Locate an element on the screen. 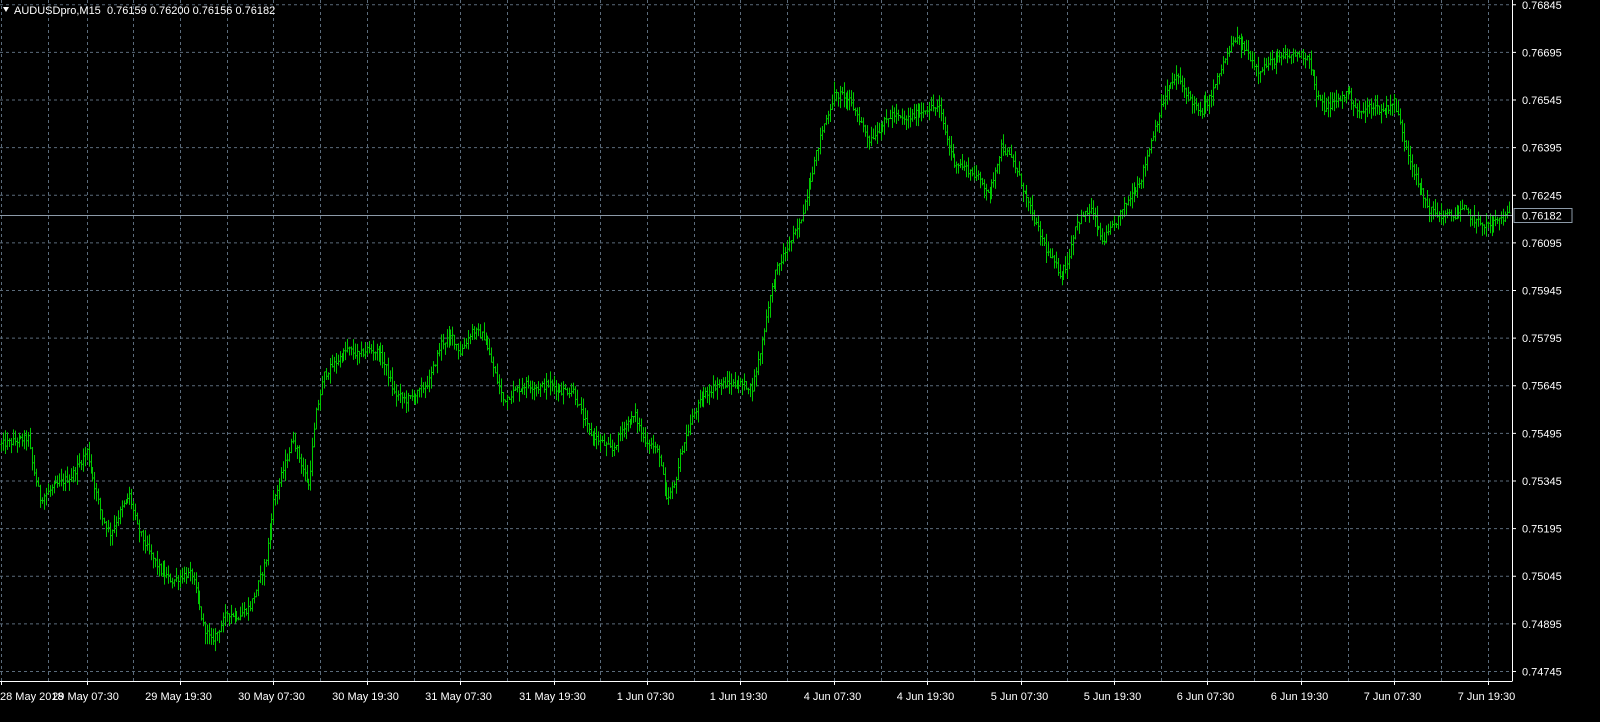  y-tick-label: 0.75795 is located at coordinates (1542, 339).